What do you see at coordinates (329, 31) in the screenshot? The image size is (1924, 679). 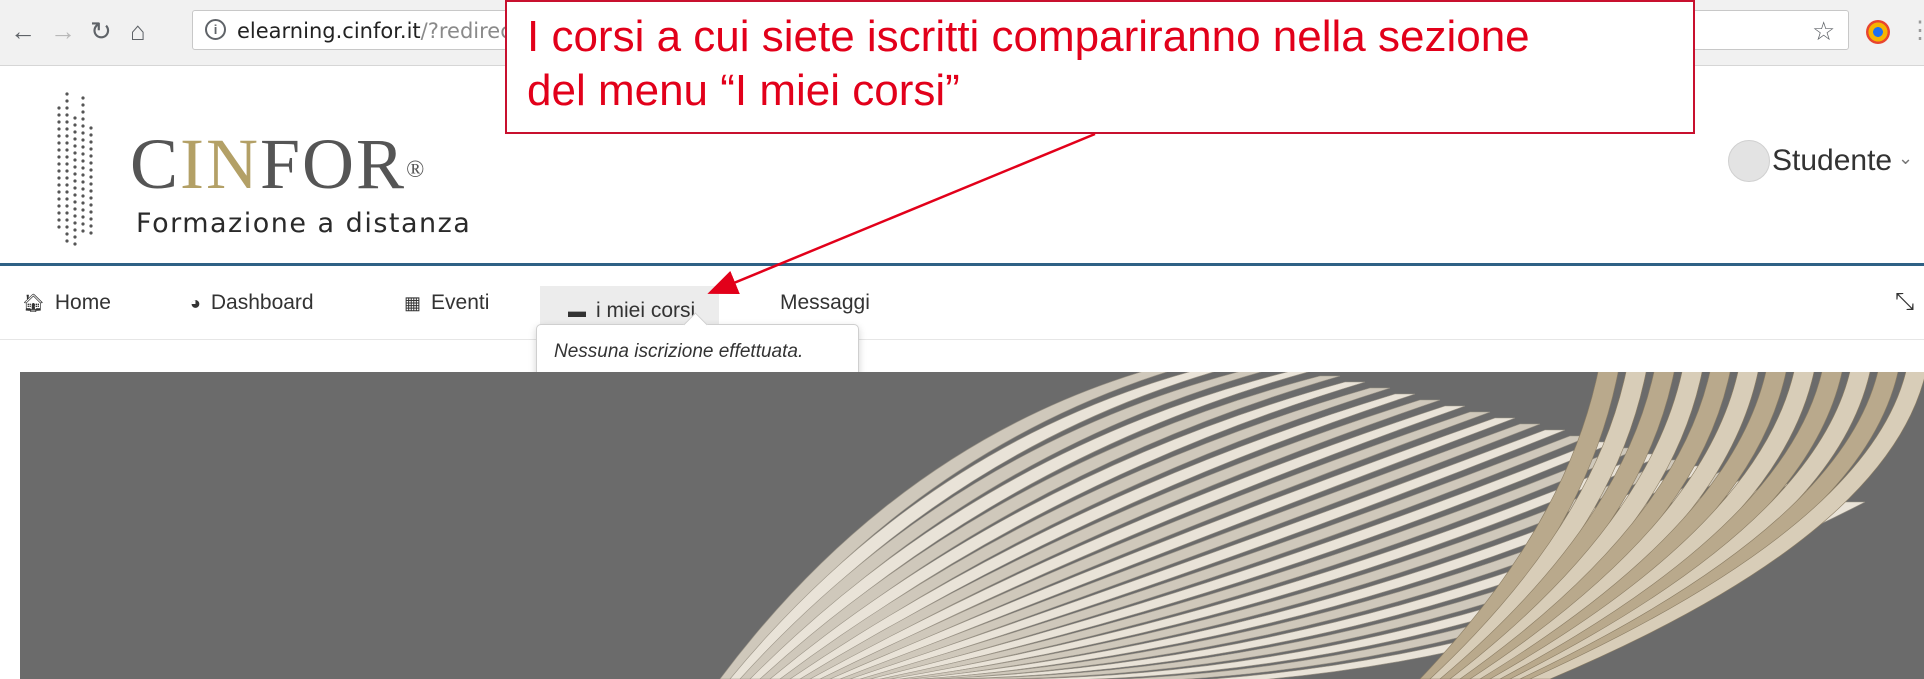 I see `url-host: elearning.cinfor.it` at bounding box center [329, 31].